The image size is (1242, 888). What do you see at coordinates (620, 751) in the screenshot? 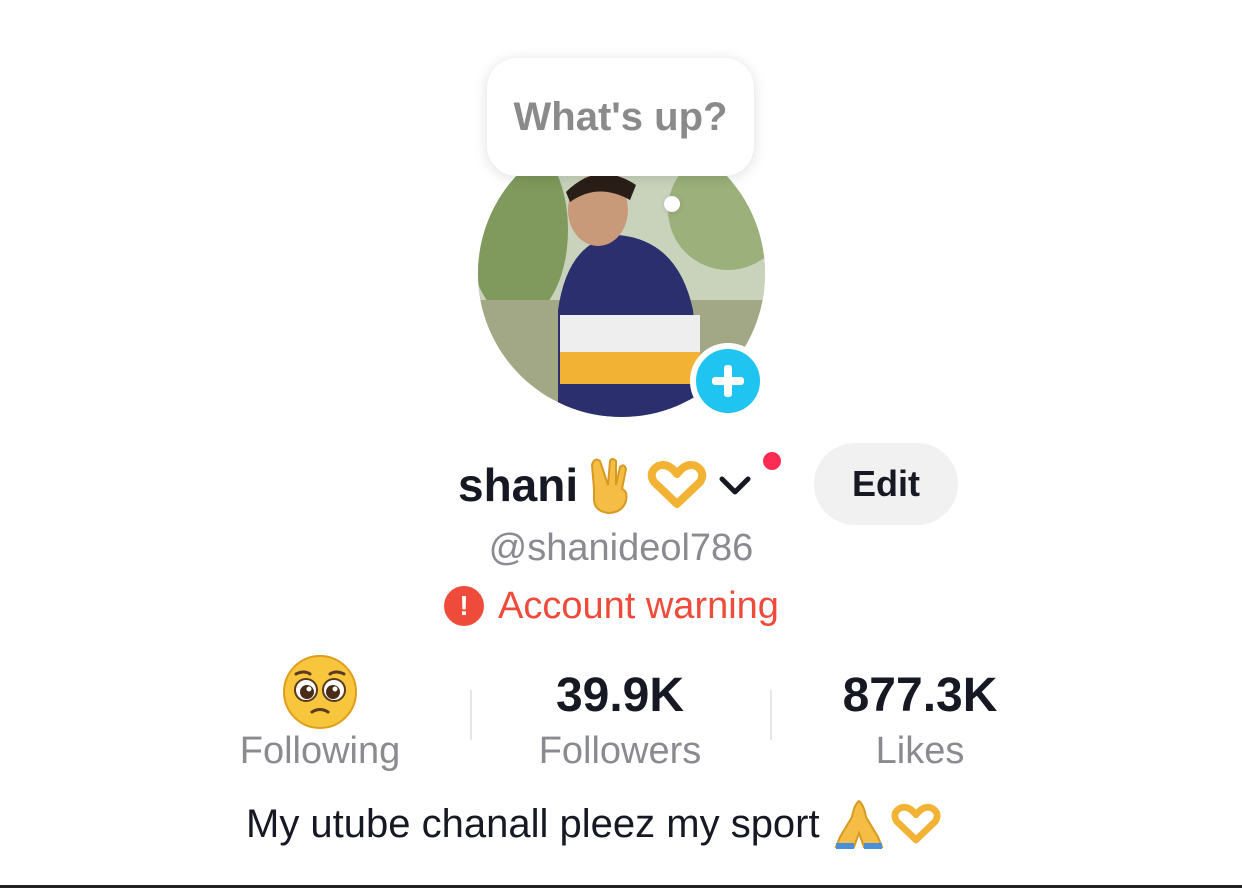
I see `stat-followers-label: Followers` at bounding box center [620, 751].